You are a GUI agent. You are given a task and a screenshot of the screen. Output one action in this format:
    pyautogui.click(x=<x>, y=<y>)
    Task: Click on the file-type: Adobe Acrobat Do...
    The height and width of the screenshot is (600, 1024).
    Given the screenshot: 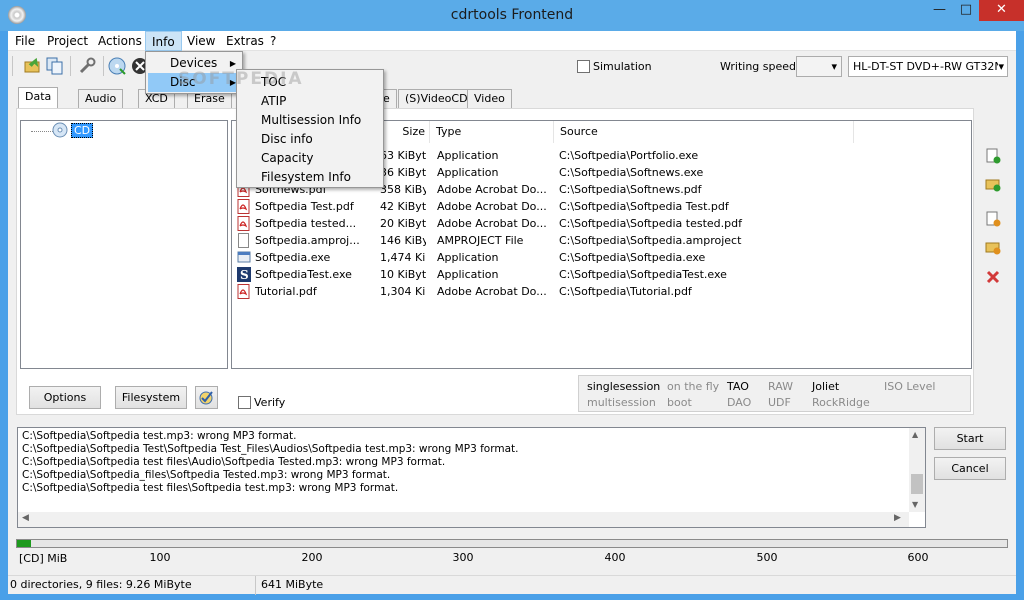 What is the action you would take?
    pyautogui.click(x=492, y=189)
    